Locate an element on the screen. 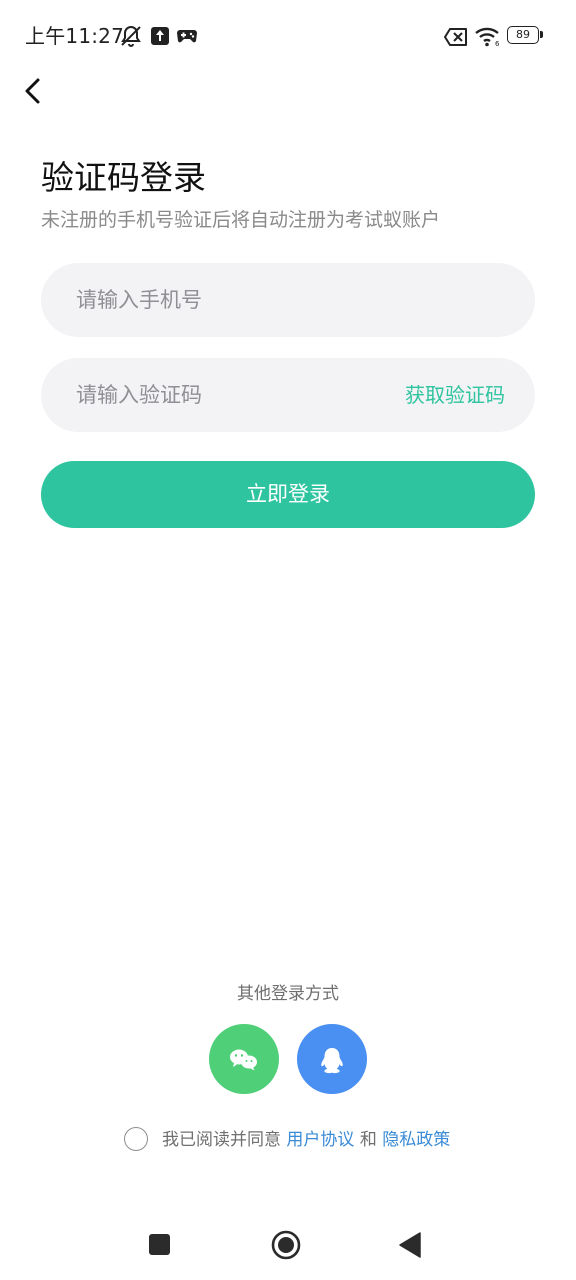  other-login-label: 其他登录方式 is located at coordinates (288, 994).